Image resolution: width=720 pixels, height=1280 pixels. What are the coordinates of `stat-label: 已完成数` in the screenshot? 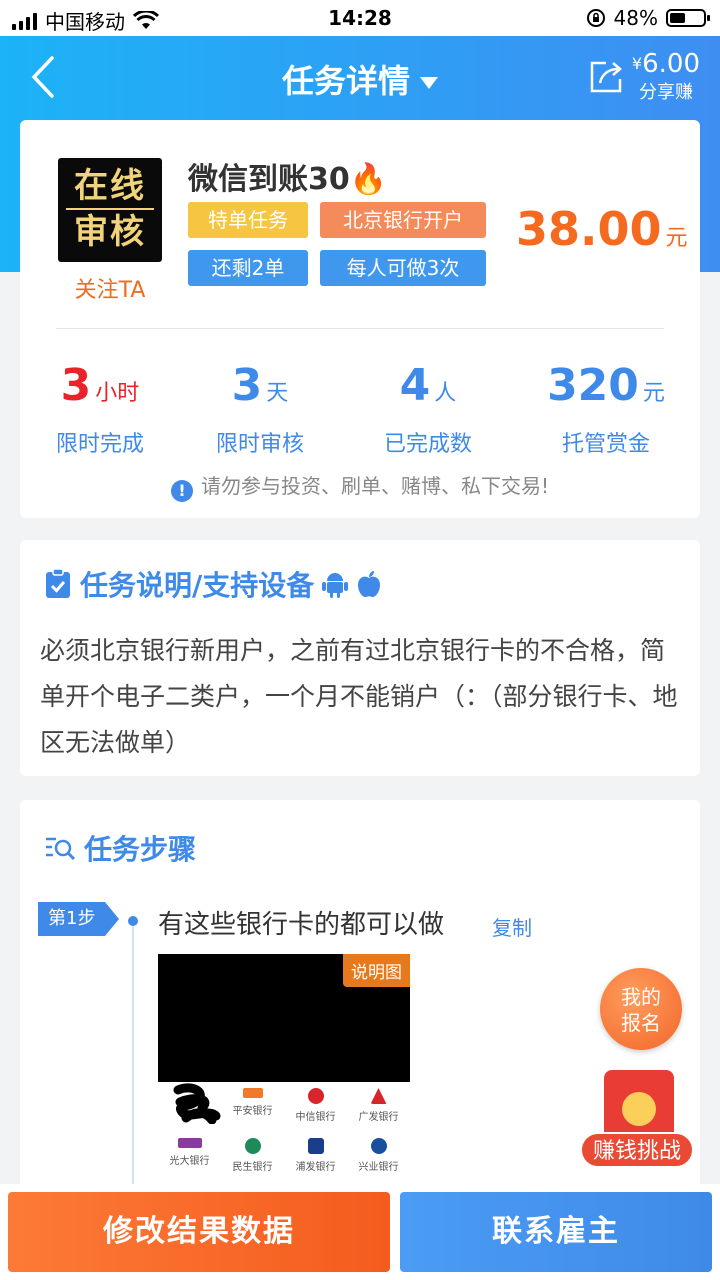 It's located at (427, 444).